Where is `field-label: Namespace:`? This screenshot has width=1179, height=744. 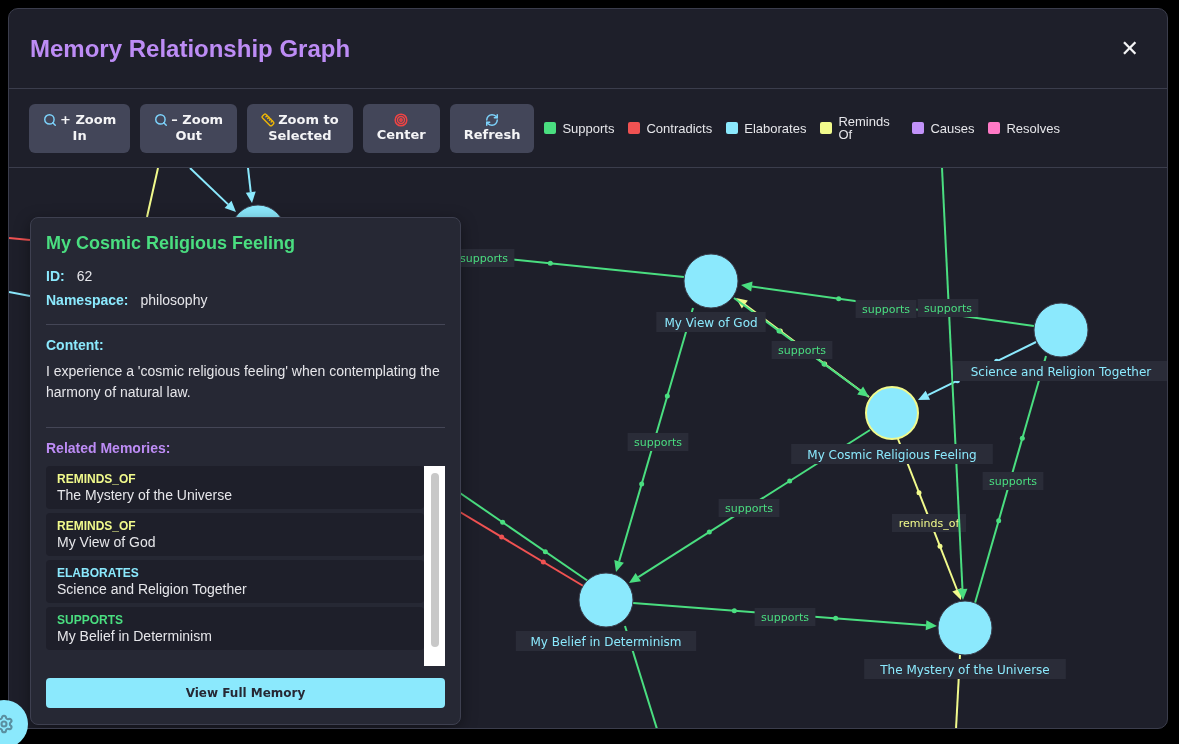
field-label: Namespace: is located at coordinates (87, 300).